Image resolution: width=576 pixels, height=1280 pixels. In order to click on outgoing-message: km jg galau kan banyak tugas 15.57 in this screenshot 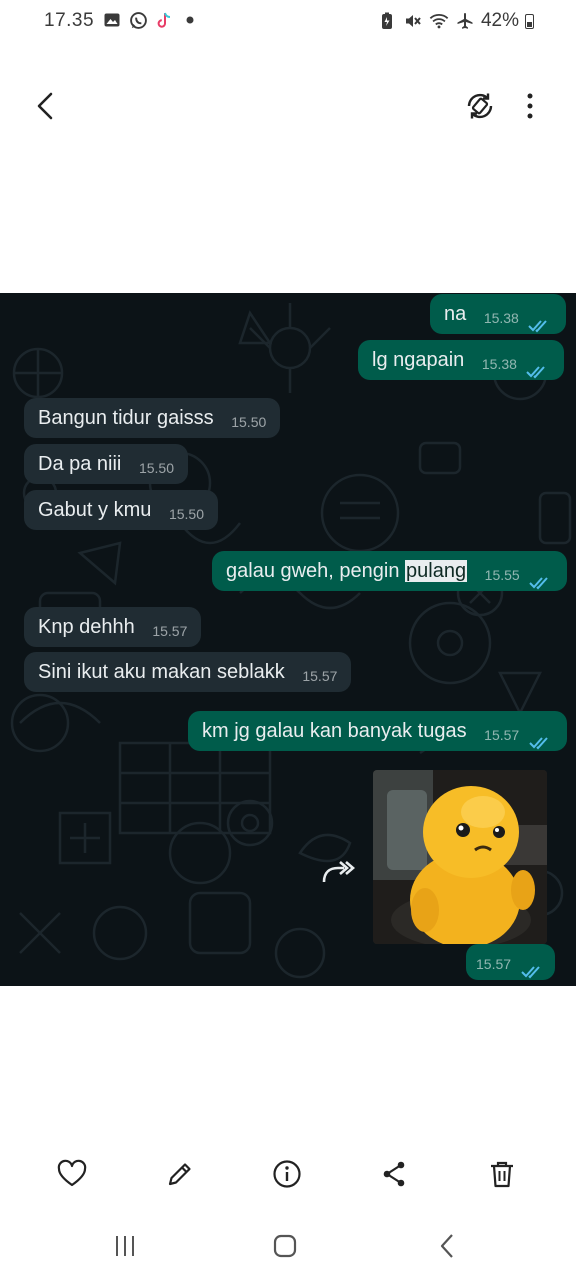, I will do `click(377, 731)`.